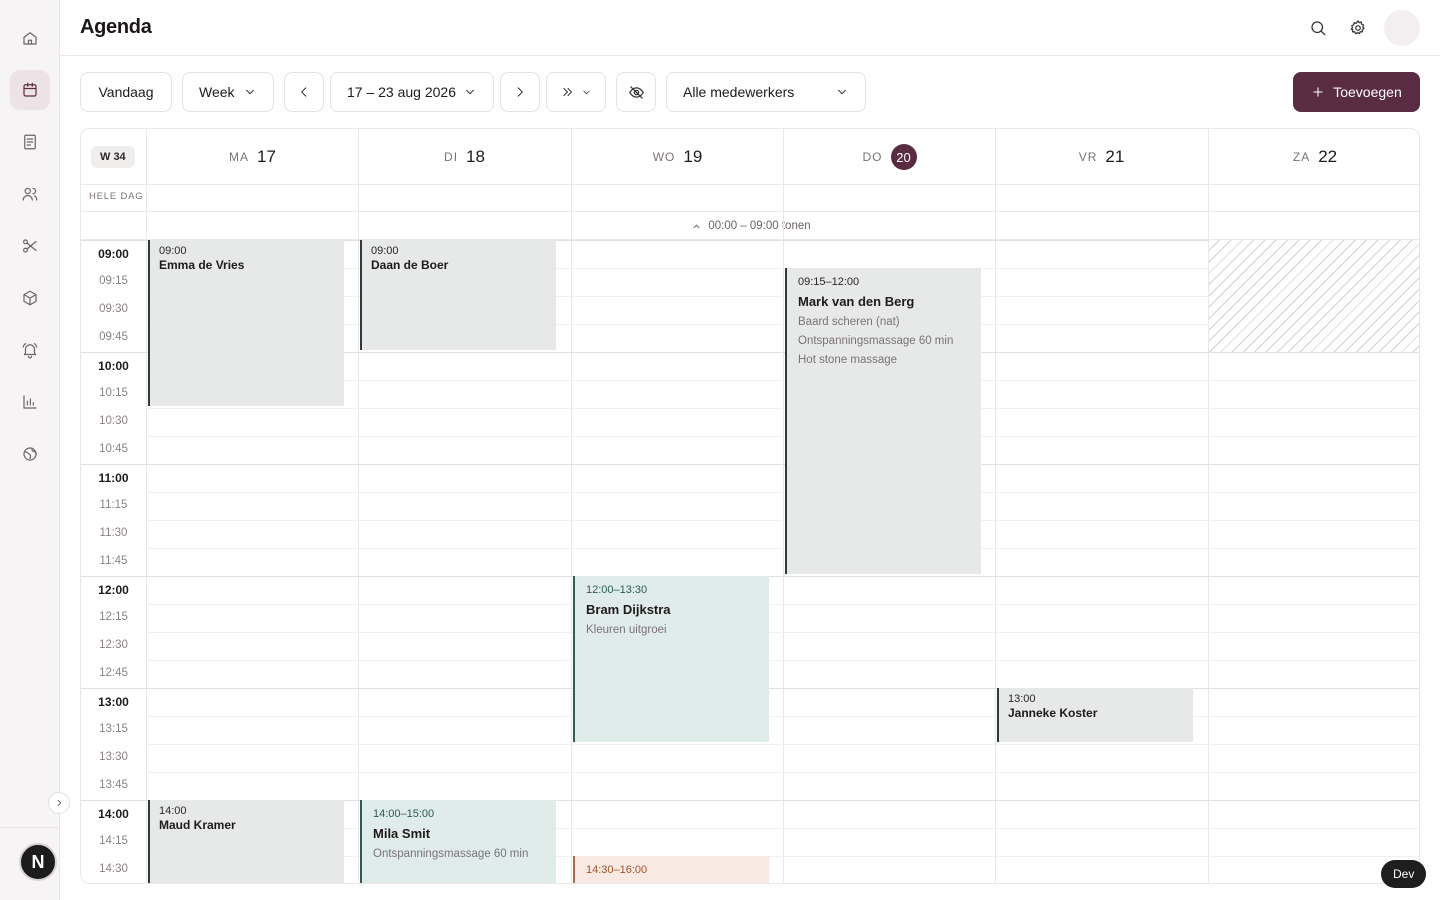  What do you see at coordinates (464, 157) in the screenshot?
I see `day-header: DI 18` at bounding box center [464, 157].